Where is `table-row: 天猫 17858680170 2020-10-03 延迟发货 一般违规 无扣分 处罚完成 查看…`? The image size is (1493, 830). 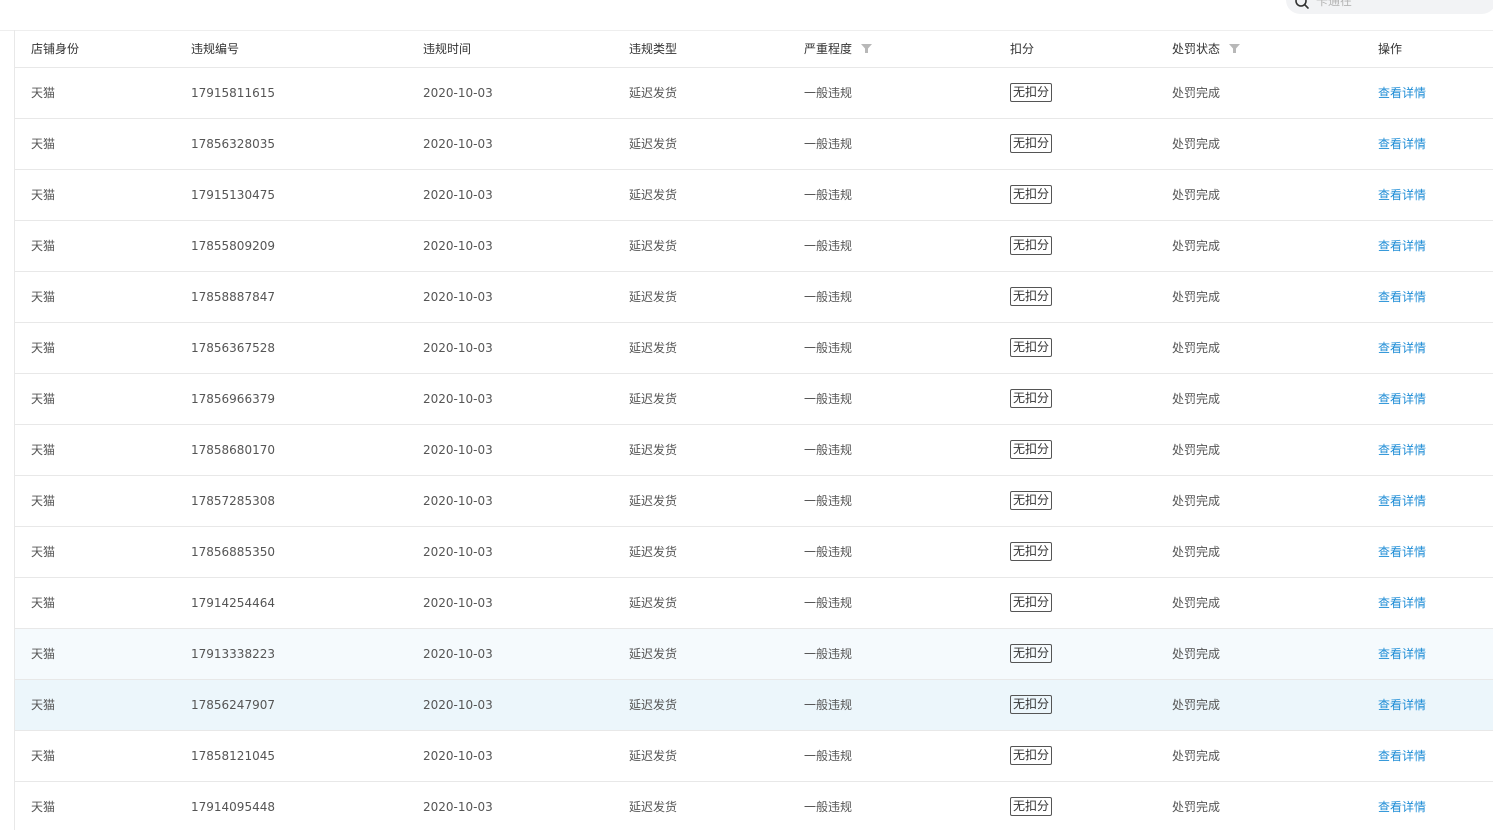 table-row: 天猫 17858680170 2020-10-03 延迟发货 一般违规 无扣分 处罚完成 查看… is located at coordinates (754, 450).